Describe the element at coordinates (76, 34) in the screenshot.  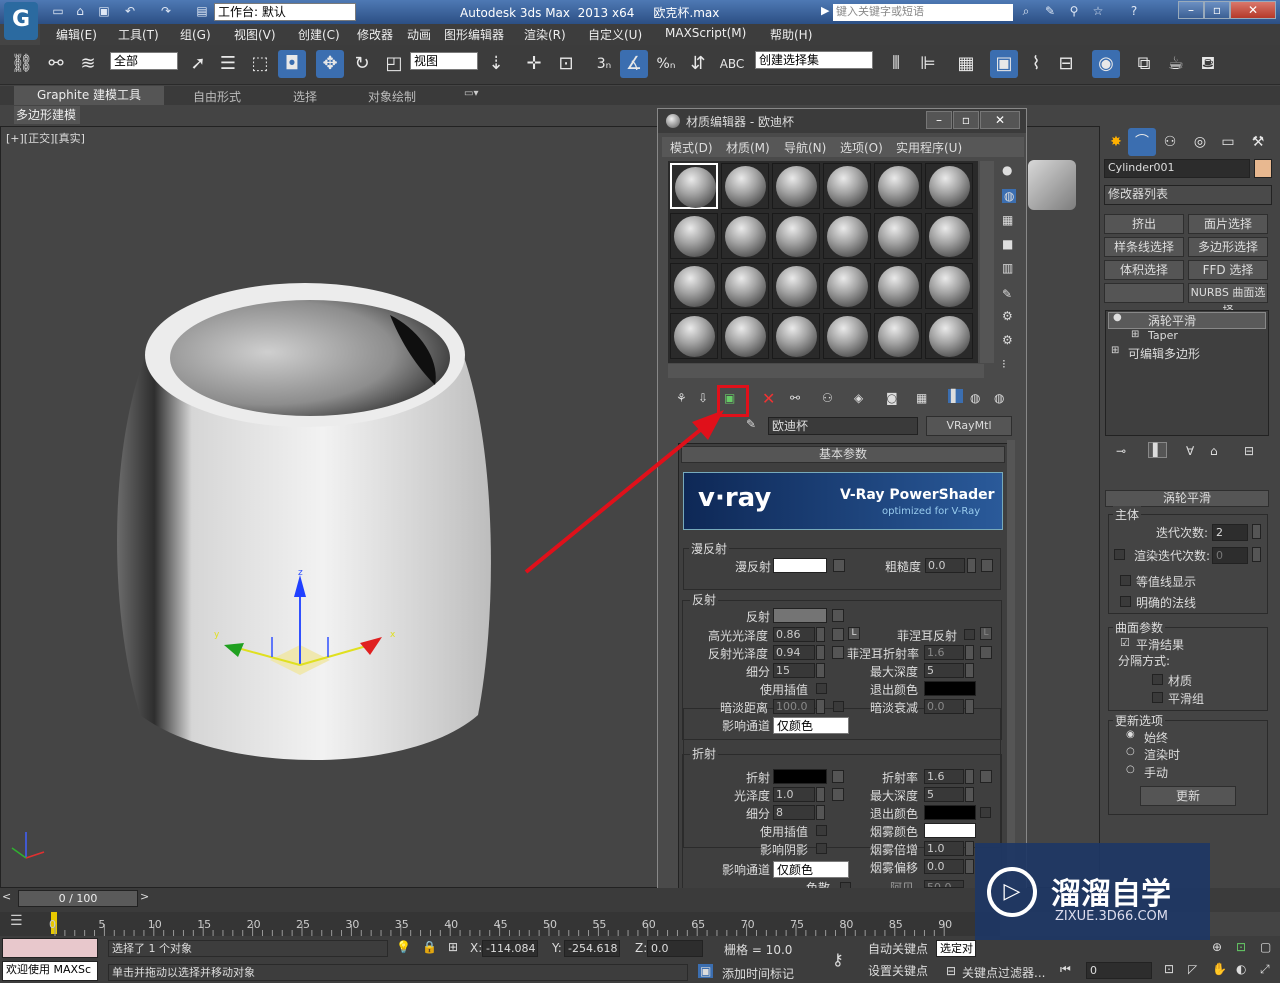
I see `menu-edit: 编辑(E)` at that location.